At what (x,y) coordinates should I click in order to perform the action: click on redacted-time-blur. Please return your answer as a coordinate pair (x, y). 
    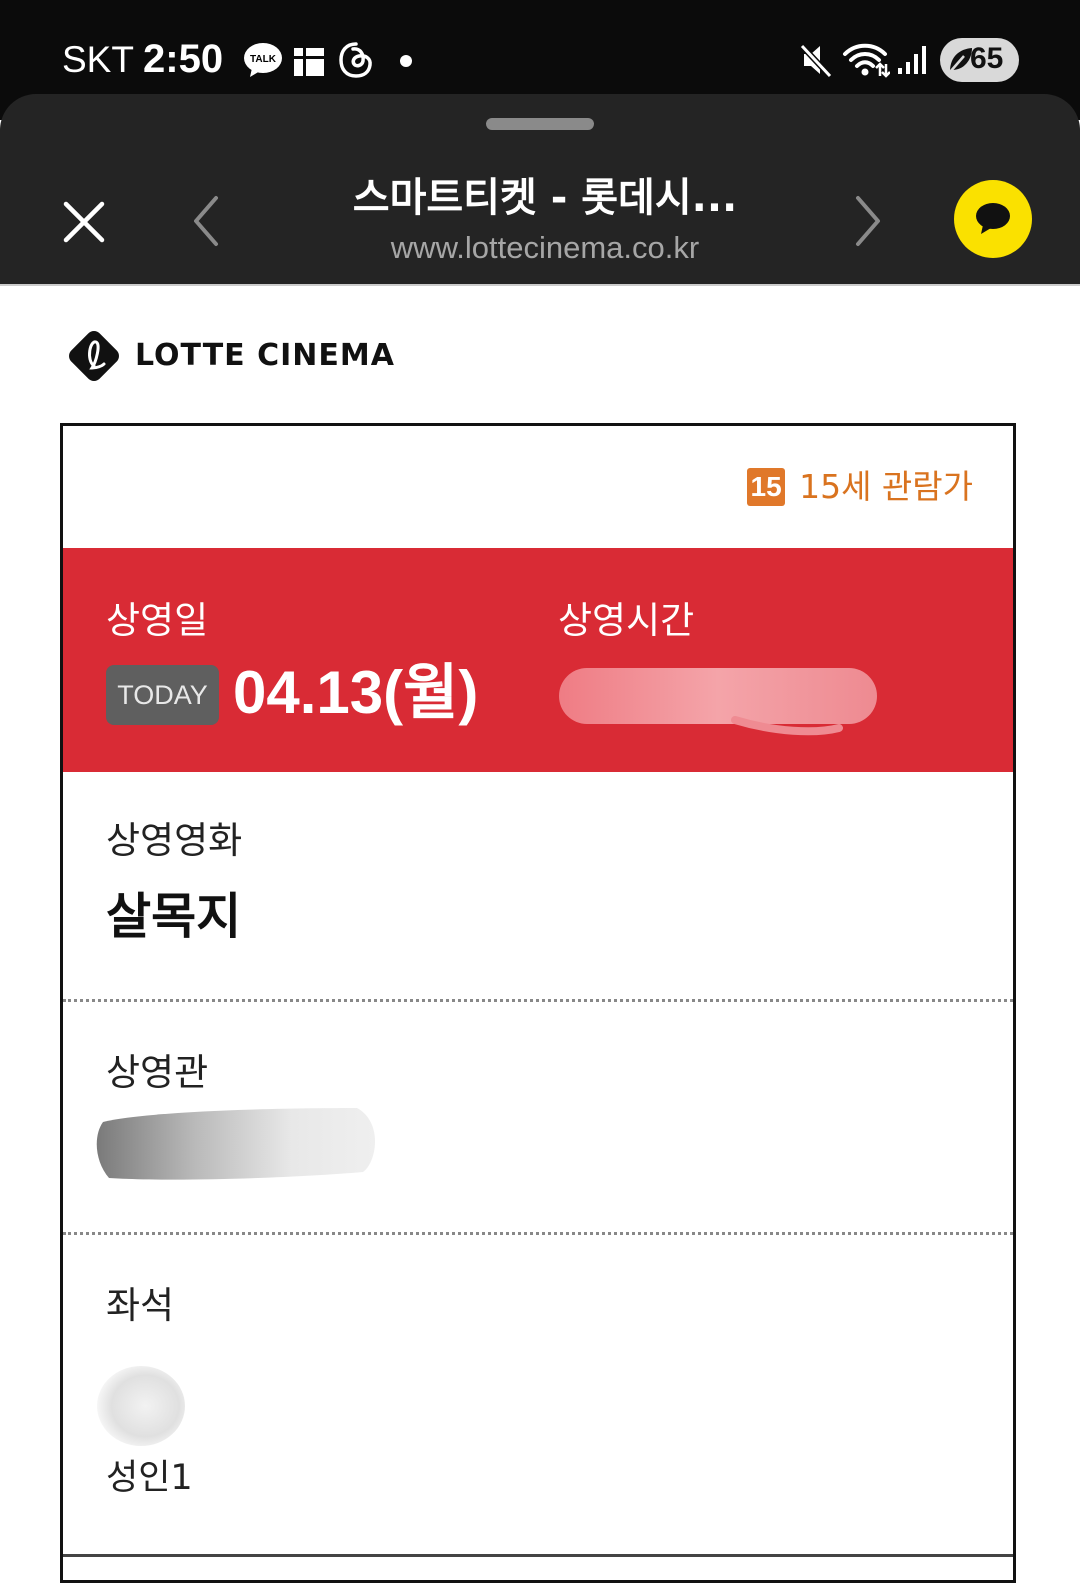
    Looking at the image, I should click on (718, 702).